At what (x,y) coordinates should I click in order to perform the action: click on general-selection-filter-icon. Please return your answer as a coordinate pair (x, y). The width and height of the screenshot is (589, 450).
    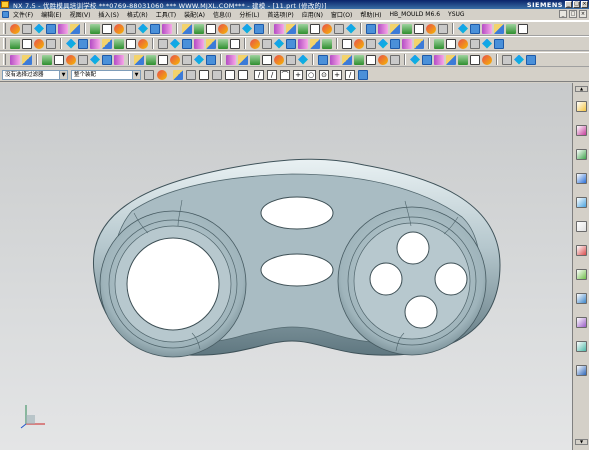
    Looking at the image, I should click on (149, 74).